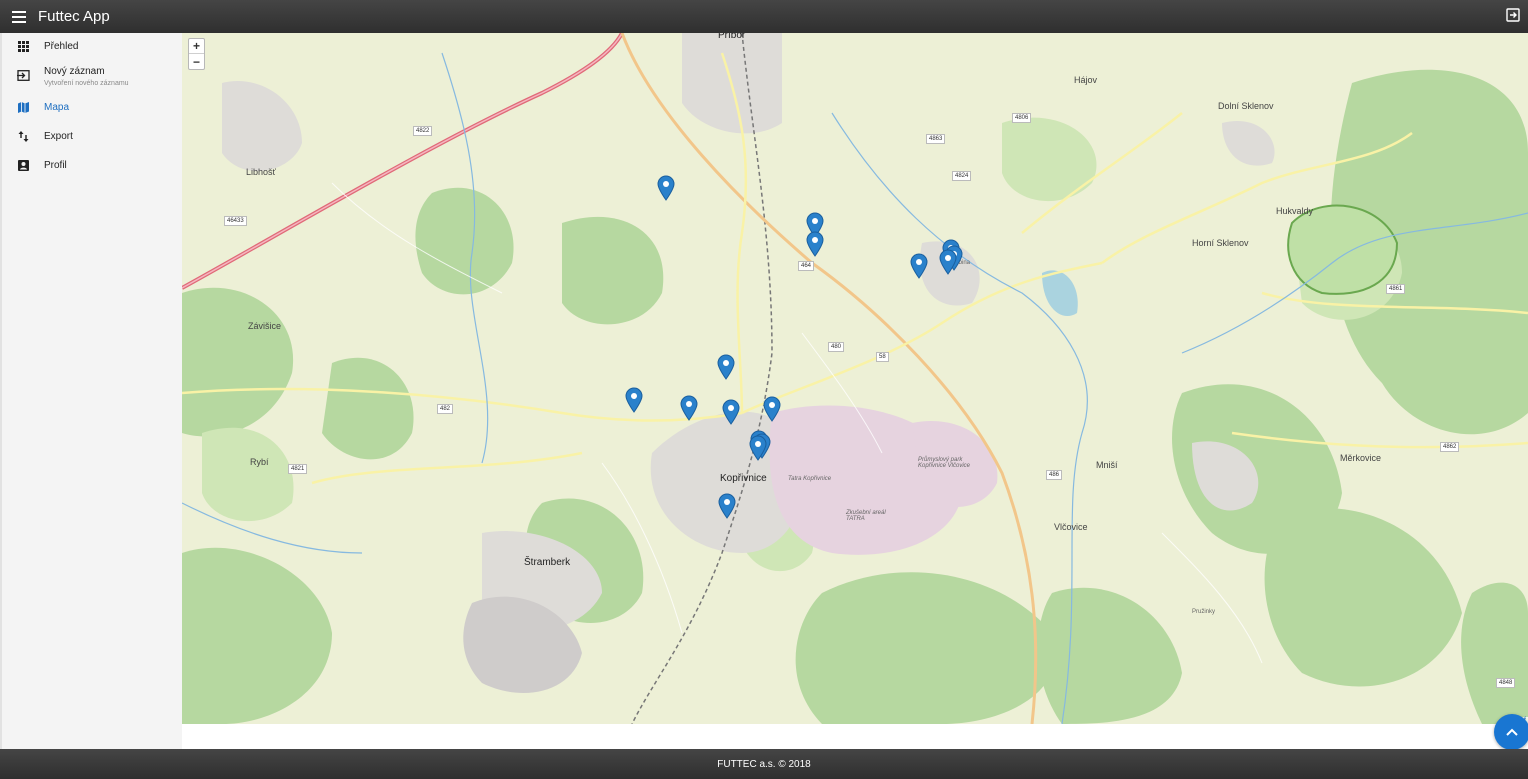  Describe the element at coordinates (74, 16) in the screenshot. I see `app-title: Futtec App` at that location.